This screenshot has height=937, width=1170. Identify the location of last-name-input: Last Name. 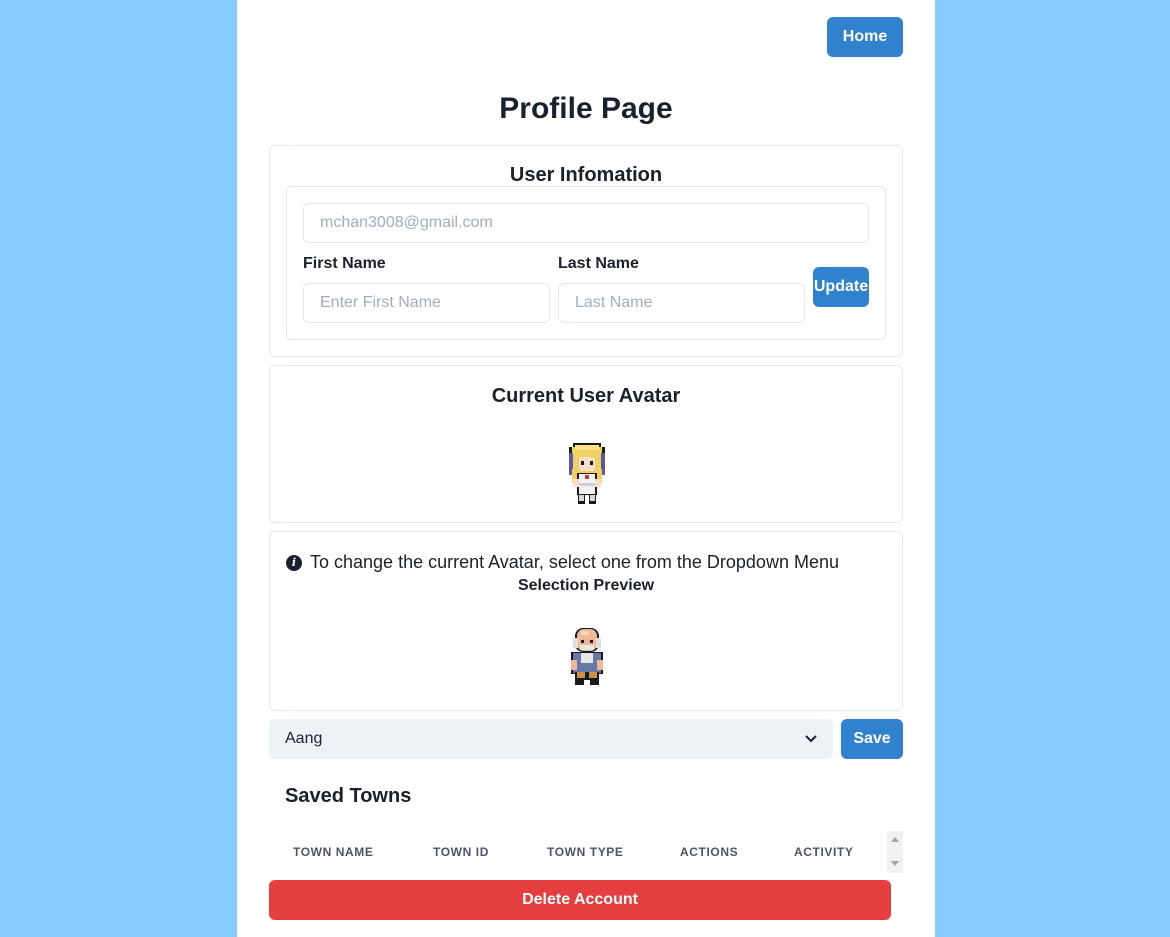
(681, 303).